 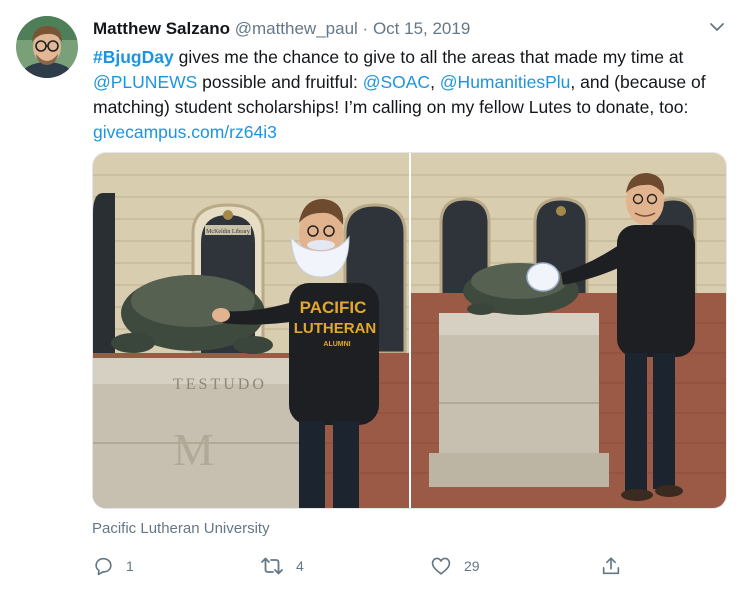 What do you see at coordinates (505, 82) in the screenshot?
I see `mention-humanitiesplu: @HumanitiesPlu` at bounding box center [505, 82].